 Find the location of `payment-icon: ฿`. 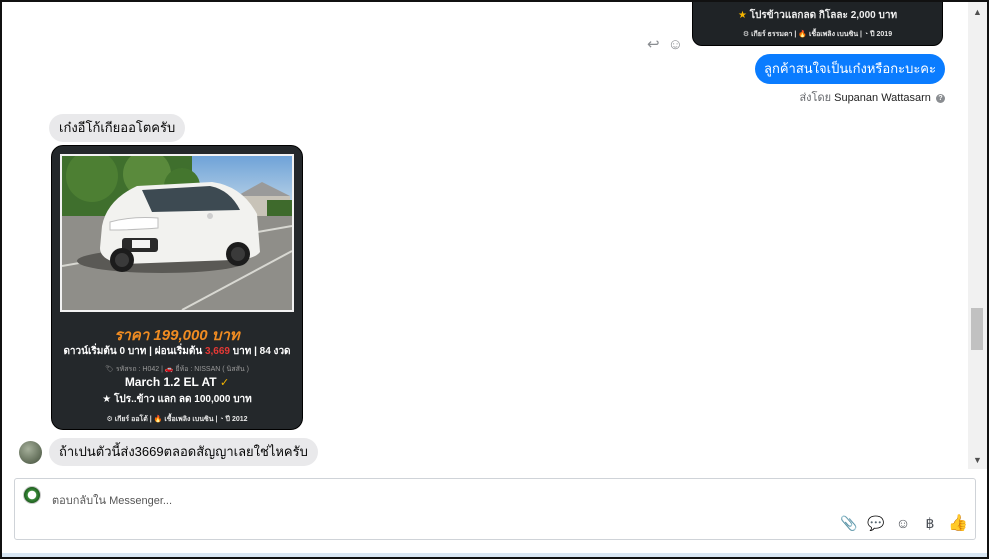

payment-icon: ฿ is located at coordinates (930, 523).